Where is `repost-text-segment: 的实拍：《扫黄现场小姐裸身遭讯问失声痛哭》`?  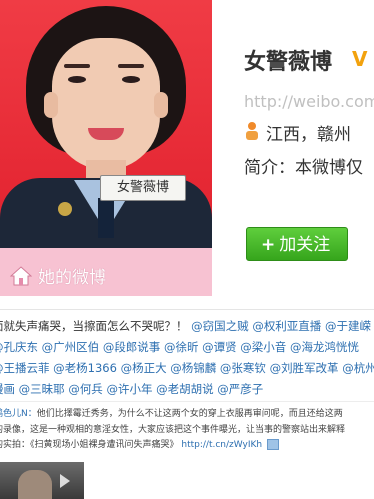 repost-text-segment: 的实拍：《扫黄现场小姐裸身遭讯问失声痛哭》 is located at coordinates (89, 445).